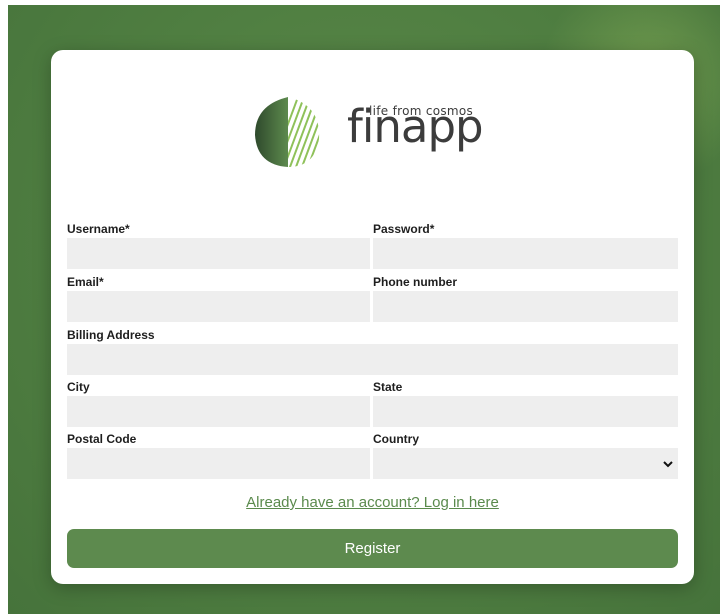  What do you see at coordinates (218, 411) in the screenshot?
I see `city-input` at bounding box center [218, 411].